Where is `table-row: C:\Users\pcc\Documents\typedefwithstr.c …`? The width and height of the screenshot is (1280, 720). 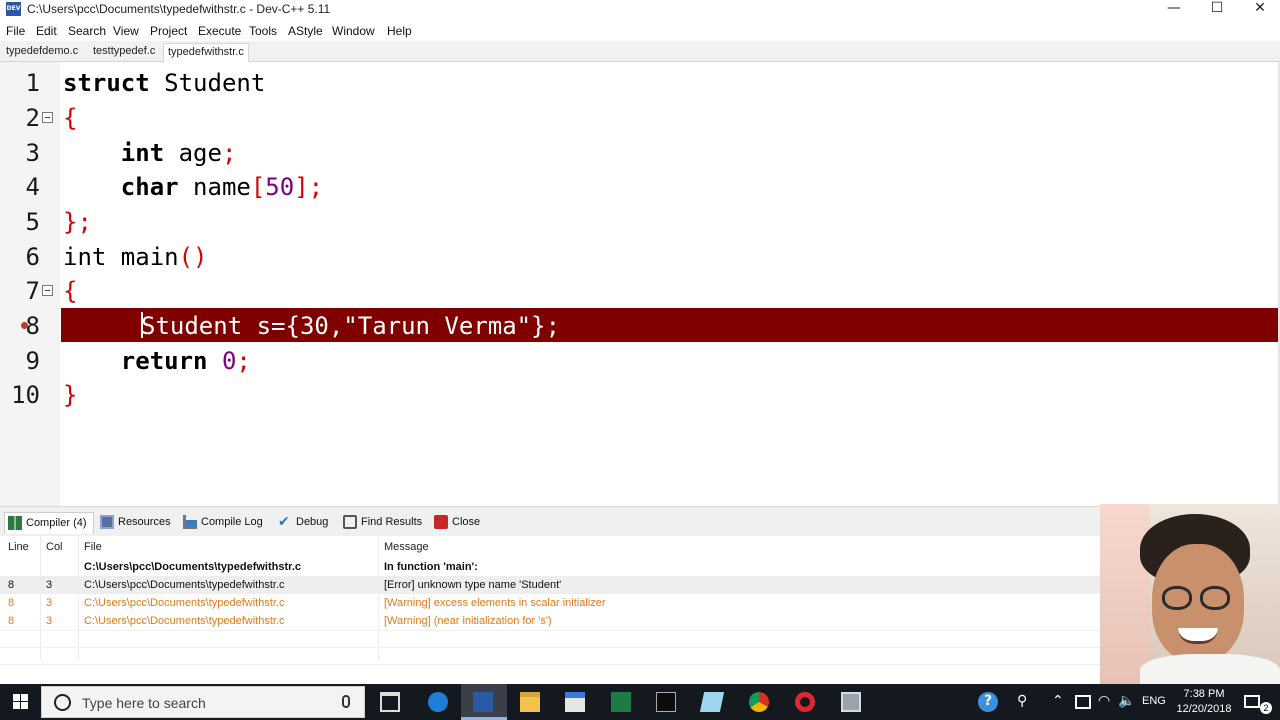 table-row: C:\Users\pcc\Documents\typedefwithstr.c … is located at coordinates (551, 567).